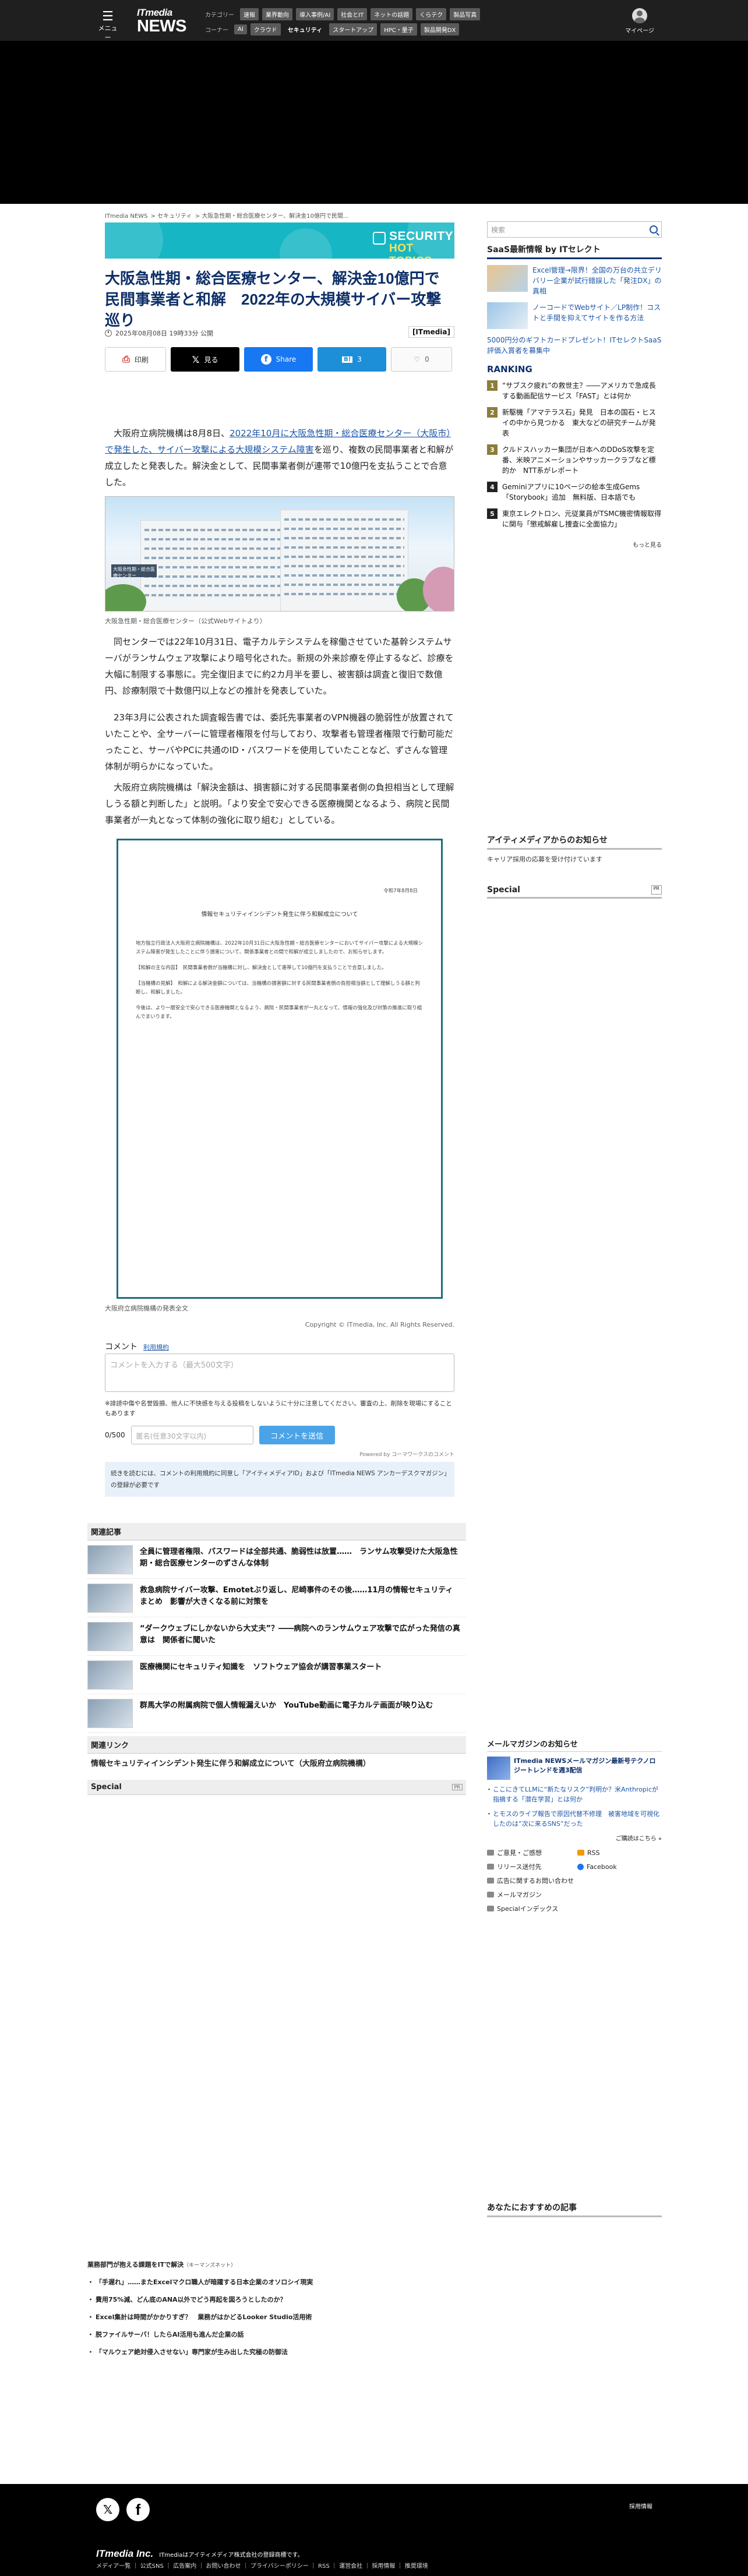  I want to click on category-label: カテゴリー, so click(219, 15).